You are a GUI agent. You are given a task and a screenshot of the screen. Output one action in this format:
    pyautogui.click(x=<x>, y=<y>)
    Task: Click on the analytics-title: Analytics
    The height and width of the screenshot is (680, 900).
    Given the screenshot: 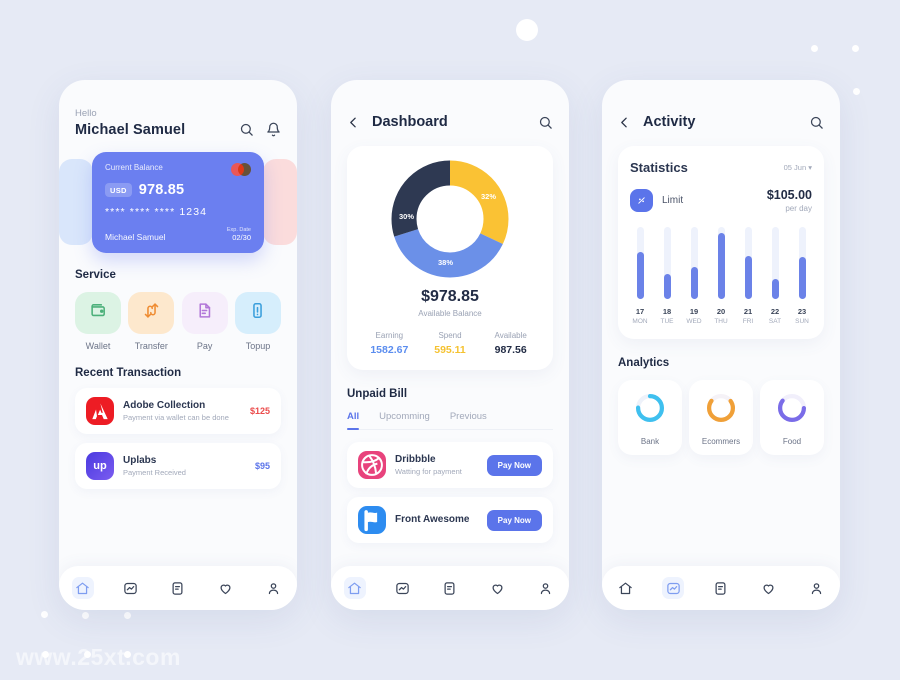 What is the action you would take?
    pyautogui.click(x=644, y=363)
    